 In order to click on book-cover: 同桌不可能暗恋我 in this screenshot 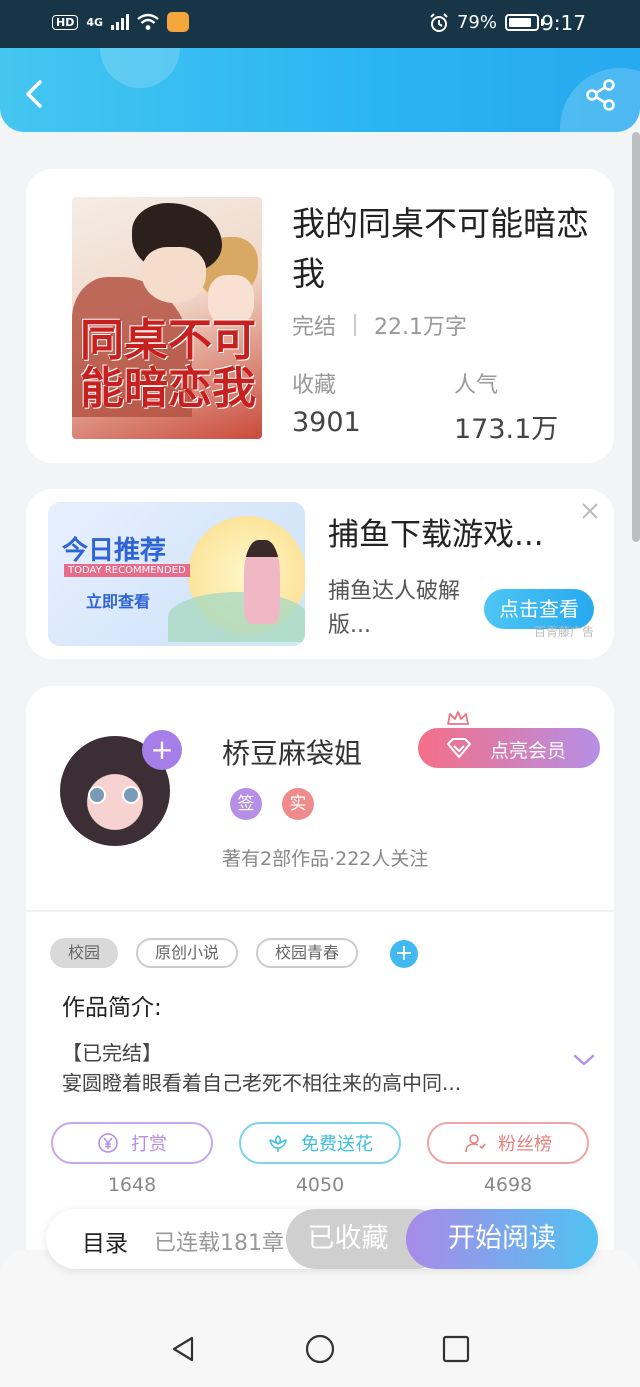, I will do `click(167, 318)`.